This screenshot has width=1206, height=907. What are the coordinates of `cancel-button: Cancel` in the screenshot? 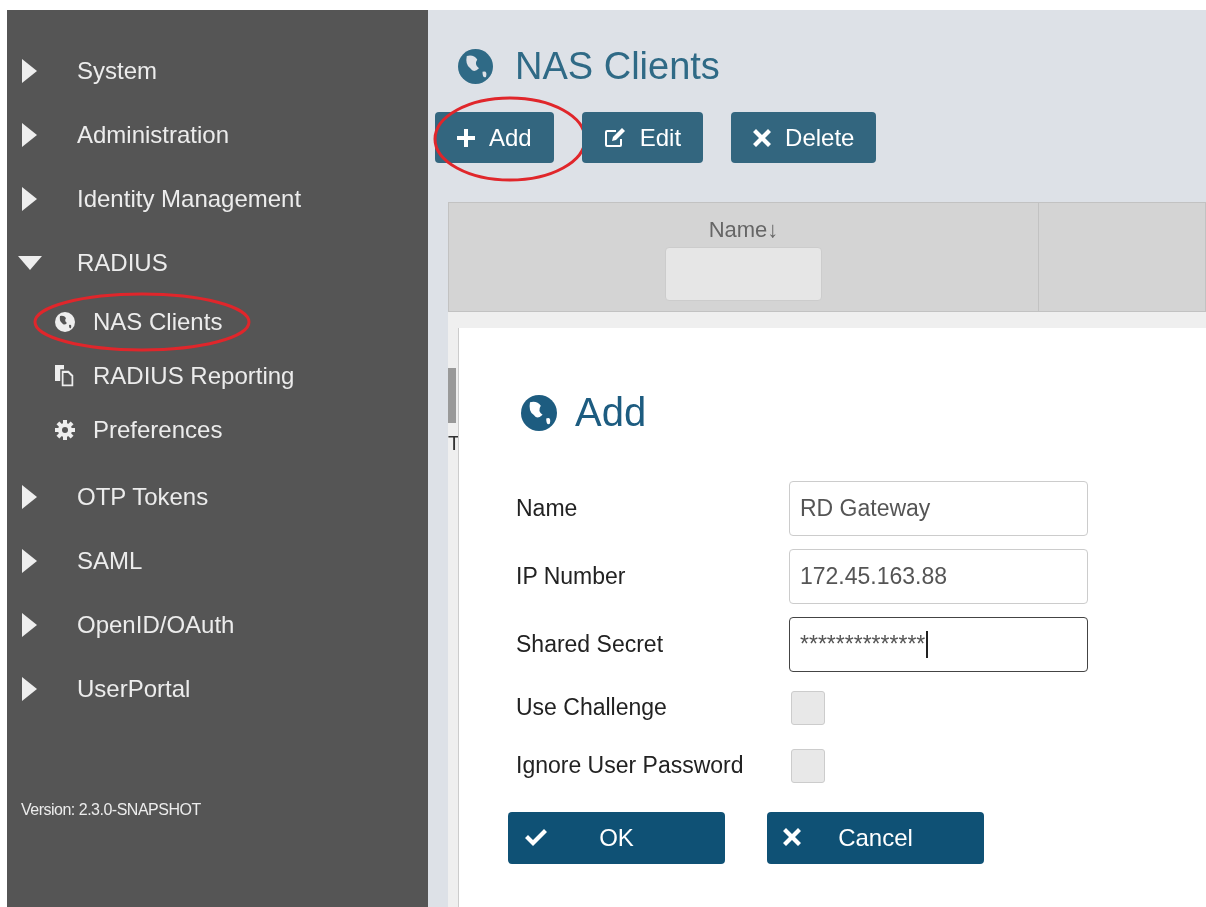 It's located at (875, 838).